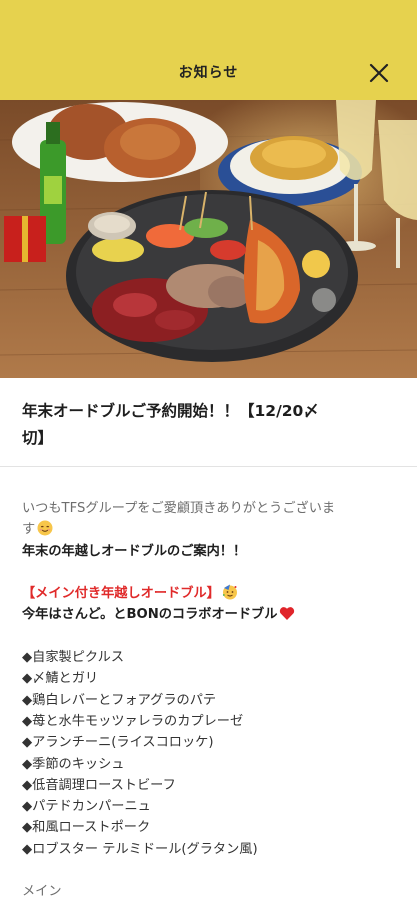 The height and width of the screenshot is (903, 417). Describe the element at coordinates (209, 425) in the screenshot. I see `article-title: 年末オードブルご予約開始！！【12/20〆 切】` at that location.